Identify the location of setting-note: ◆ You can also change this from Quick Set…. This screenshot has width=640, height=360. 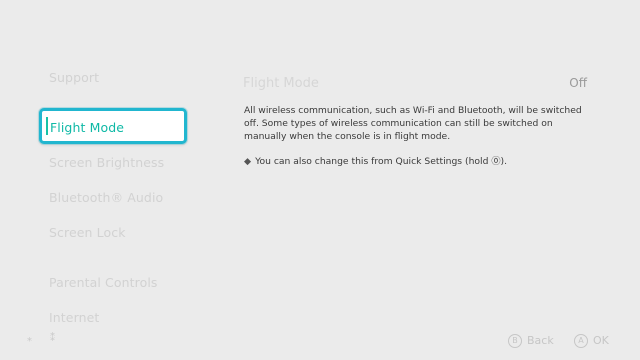
(375, 160).